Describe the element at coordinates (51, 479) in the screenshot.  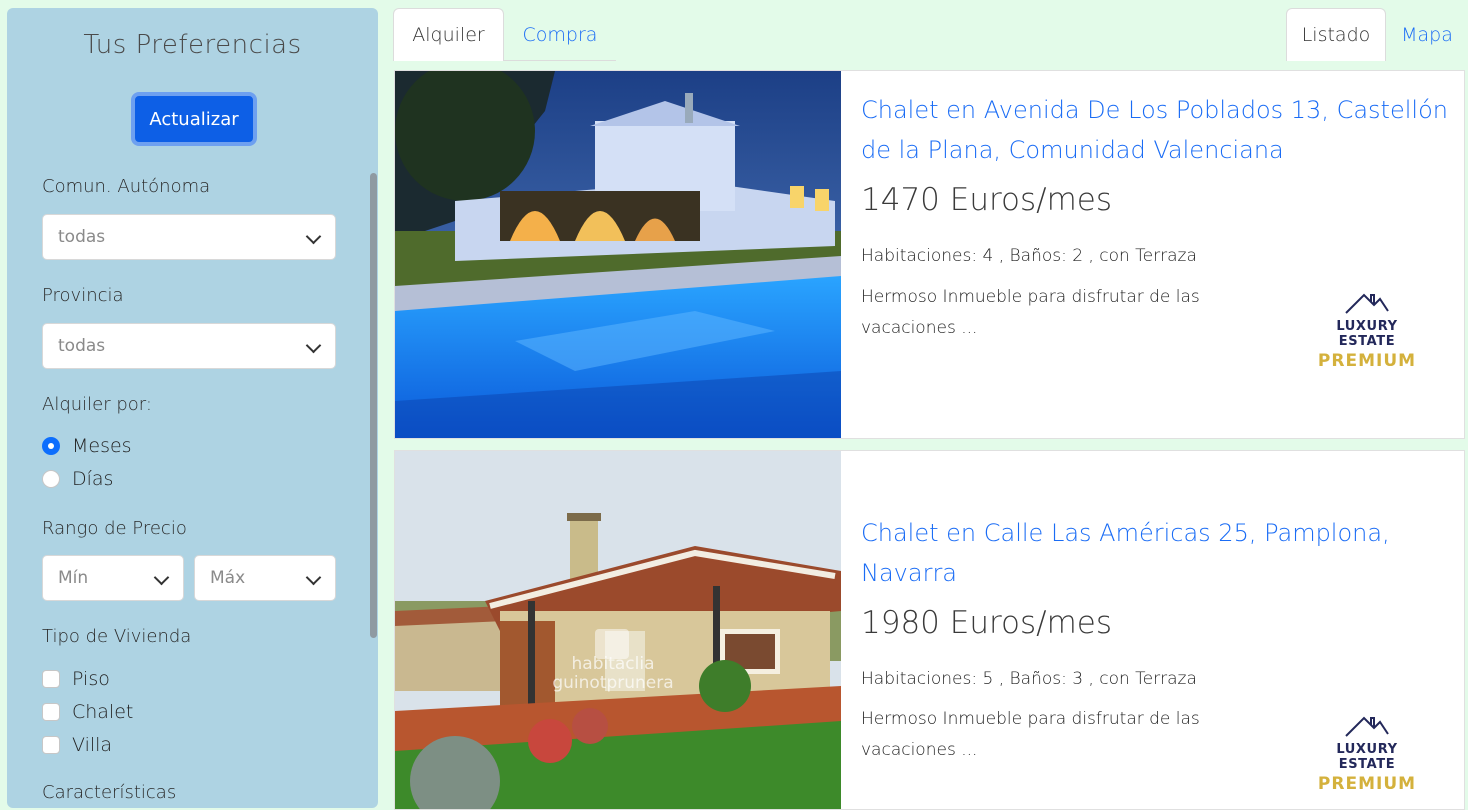
I see `radio-unselected` at that location.